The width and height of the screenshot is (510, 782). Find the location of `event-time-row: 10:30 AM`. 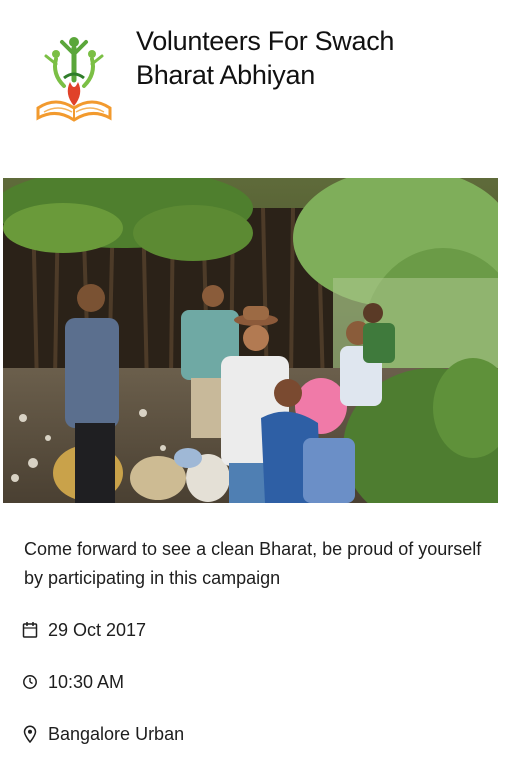

event-time-row: 10:30 AM is located at coordinates (73, 682).